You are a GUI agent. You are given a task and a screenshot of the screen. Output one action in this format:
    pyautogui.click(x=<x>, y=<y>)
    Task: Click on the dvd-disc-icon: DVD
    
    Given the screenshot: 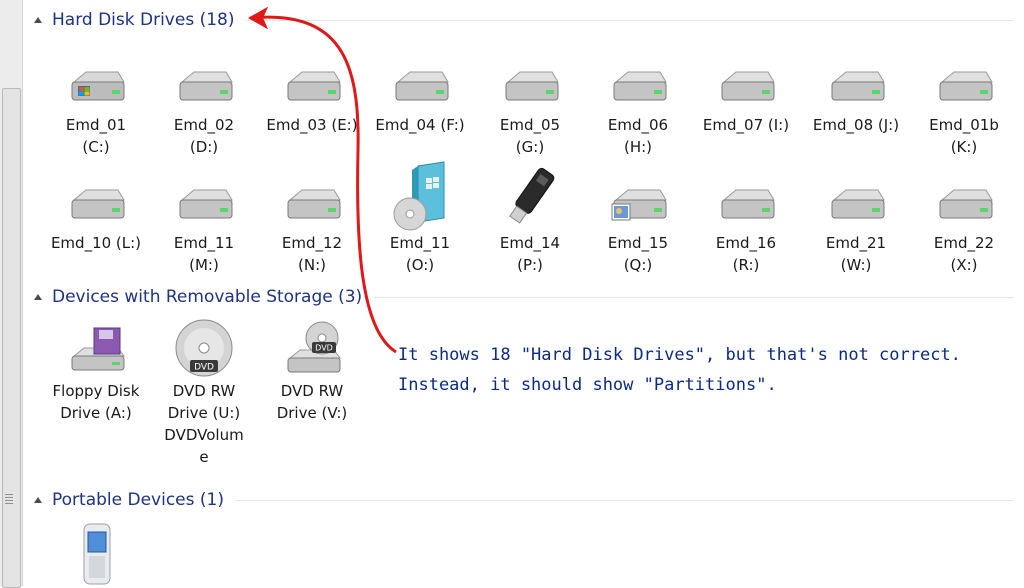 What is the action you would take?
    pyautogui.click(x=204, y=348)
    